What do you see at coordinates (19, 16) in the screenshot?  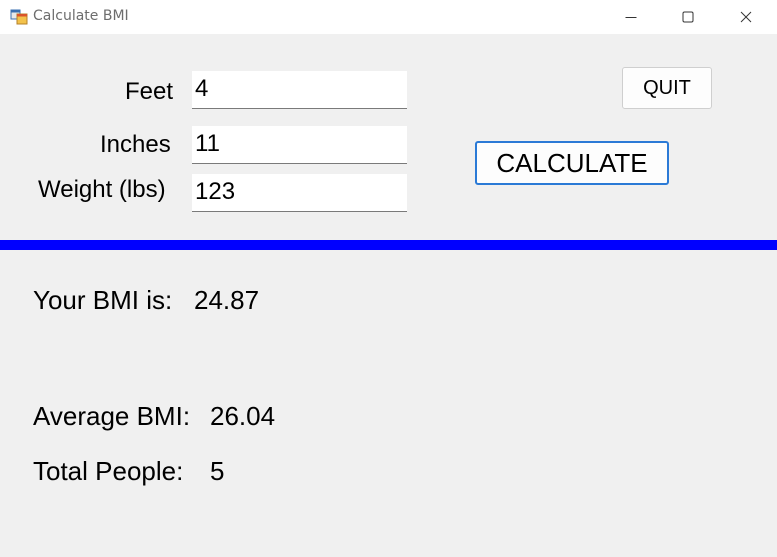 I see `app-form-icon` at bounding box center [19, 16].